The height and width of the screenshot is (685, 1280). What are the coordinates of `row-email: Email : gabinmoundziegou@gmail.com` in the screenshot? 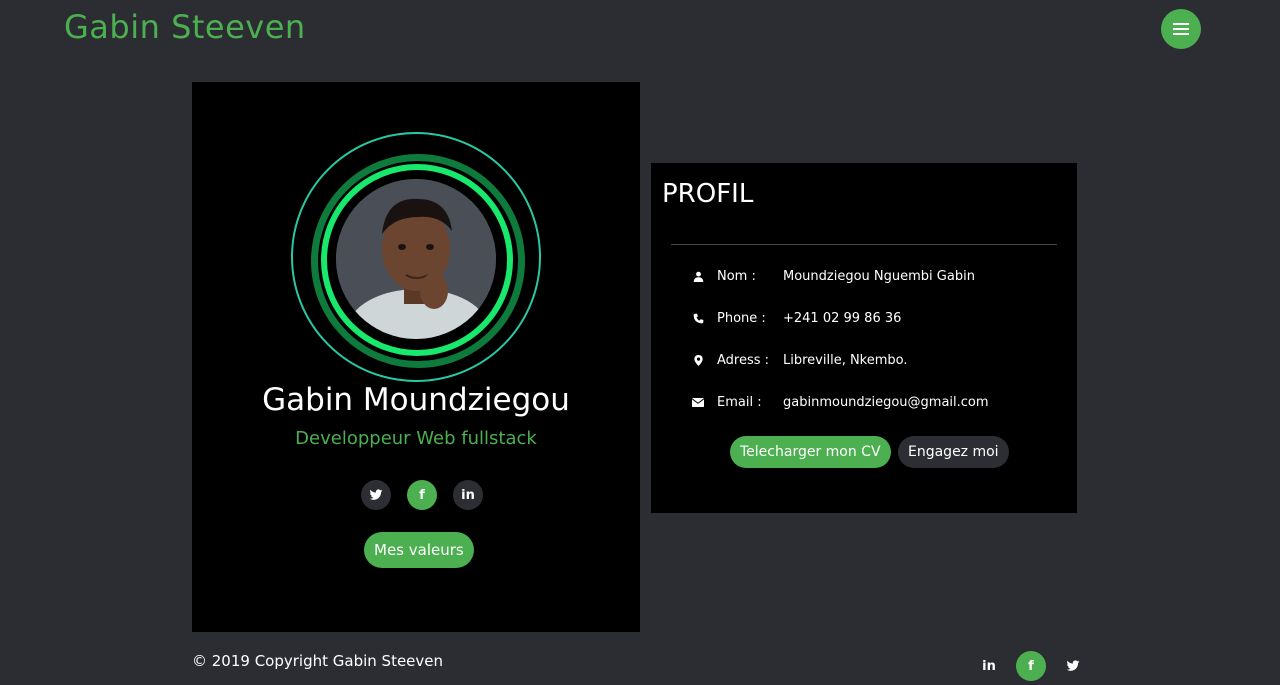 It's located at (840, 402).